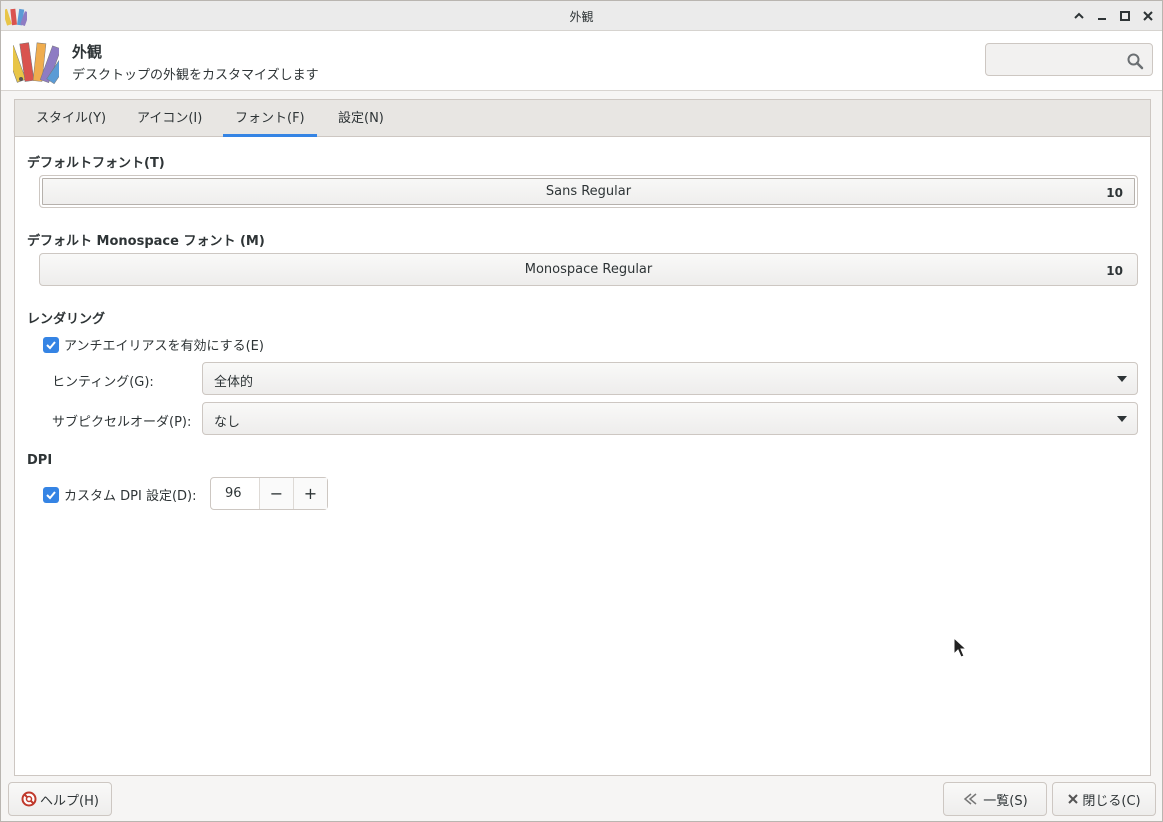 The width and height of the screenshot is (1163, 822). I want to click on rendering-label: レンダリング, so click(66, 319).